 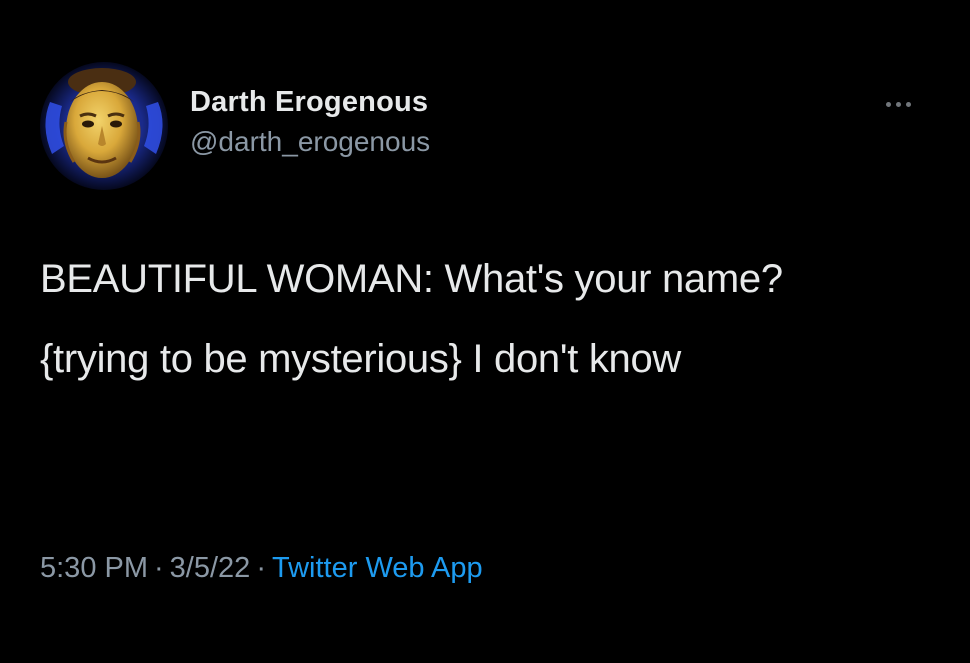 I want to click on author-info: Darth Erogenous @darth_erogenous, so click(x=310, y=122).